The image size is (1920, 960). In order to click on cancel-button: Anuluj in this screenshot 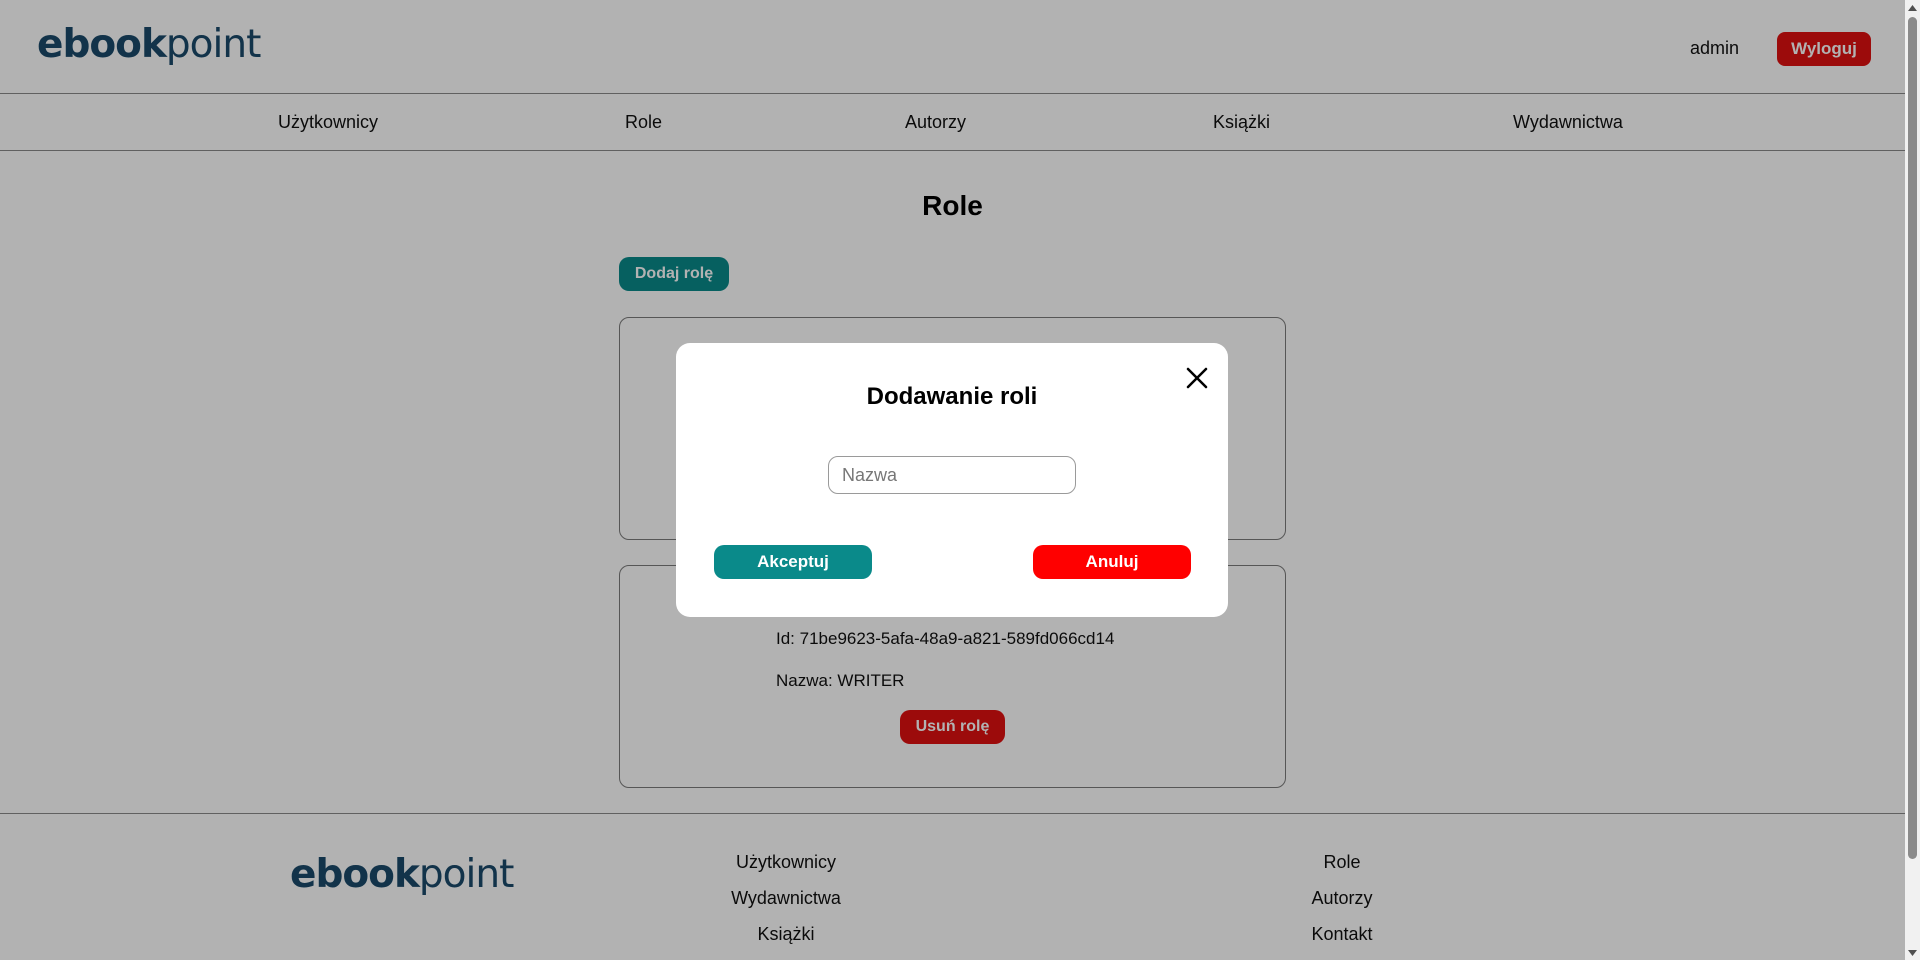, I will do `click(1112, 562)`.